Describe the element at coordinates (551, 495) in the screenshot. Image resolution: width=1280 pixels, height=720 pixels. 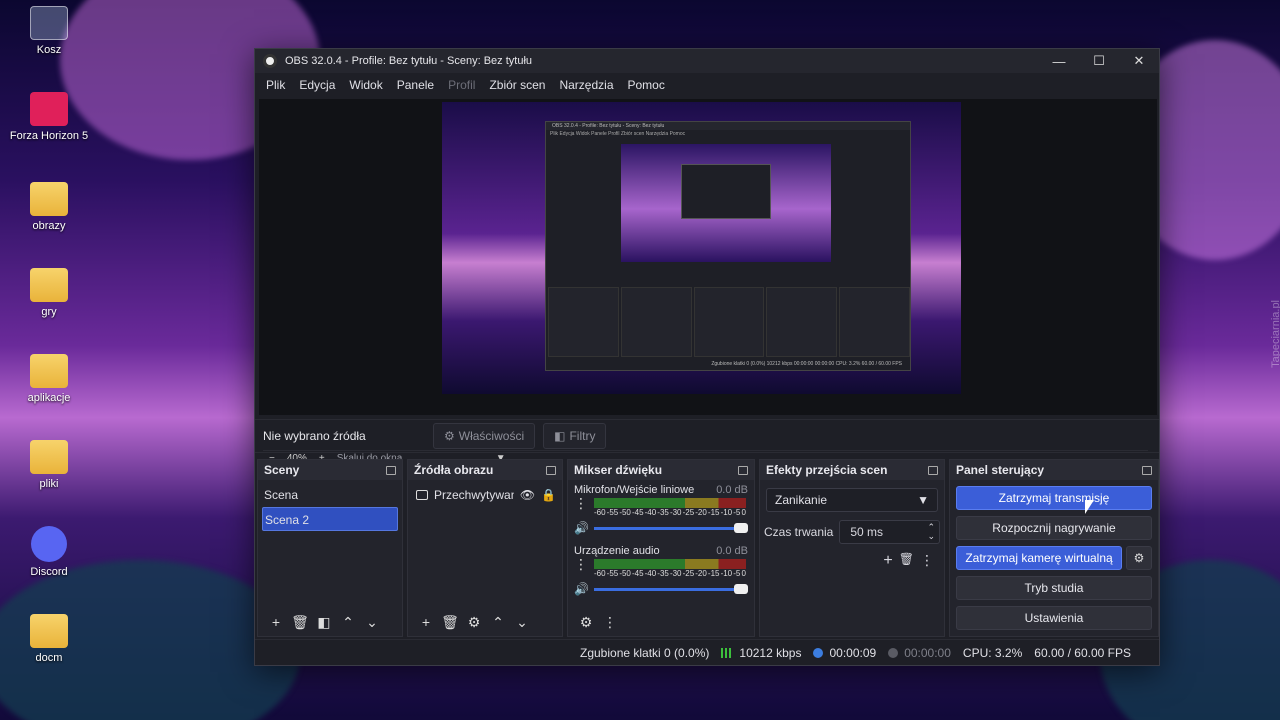
I see `lock-icon: 🔒` at that location.